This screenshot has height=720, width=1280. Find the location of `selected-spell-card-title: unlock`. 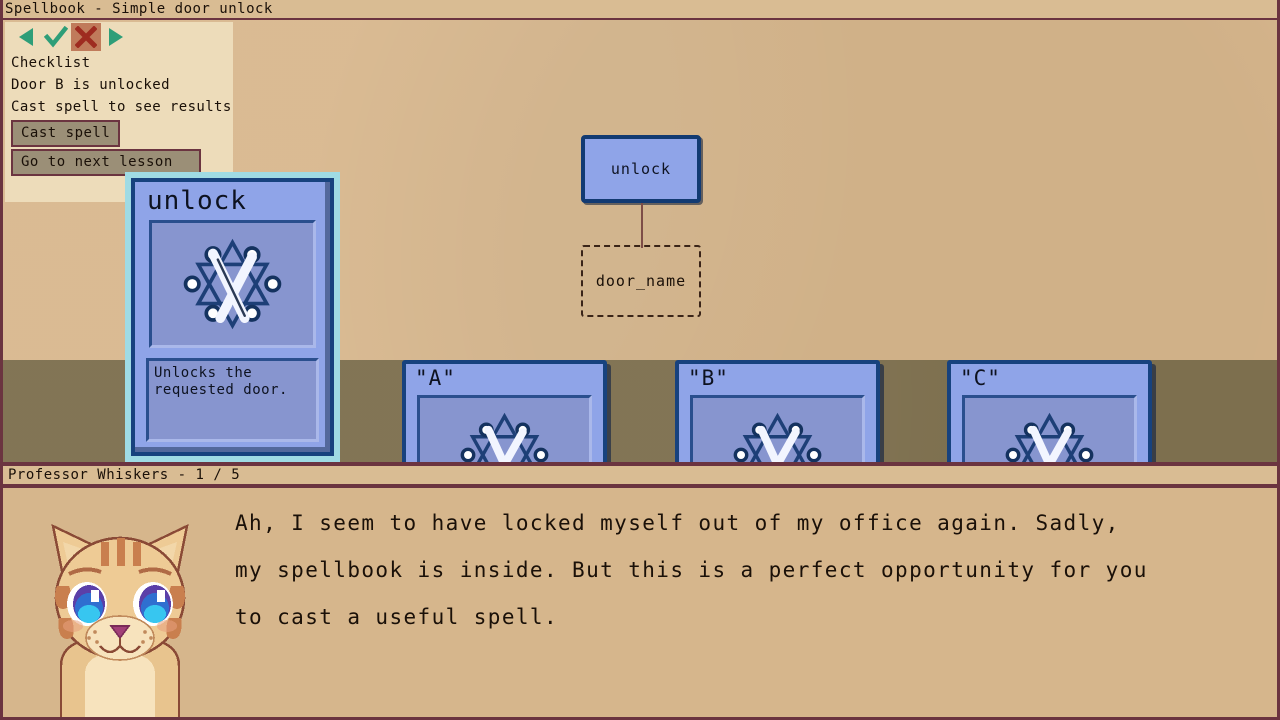

selected-spell-card-title: unlock is located at coordinates (197, 201).